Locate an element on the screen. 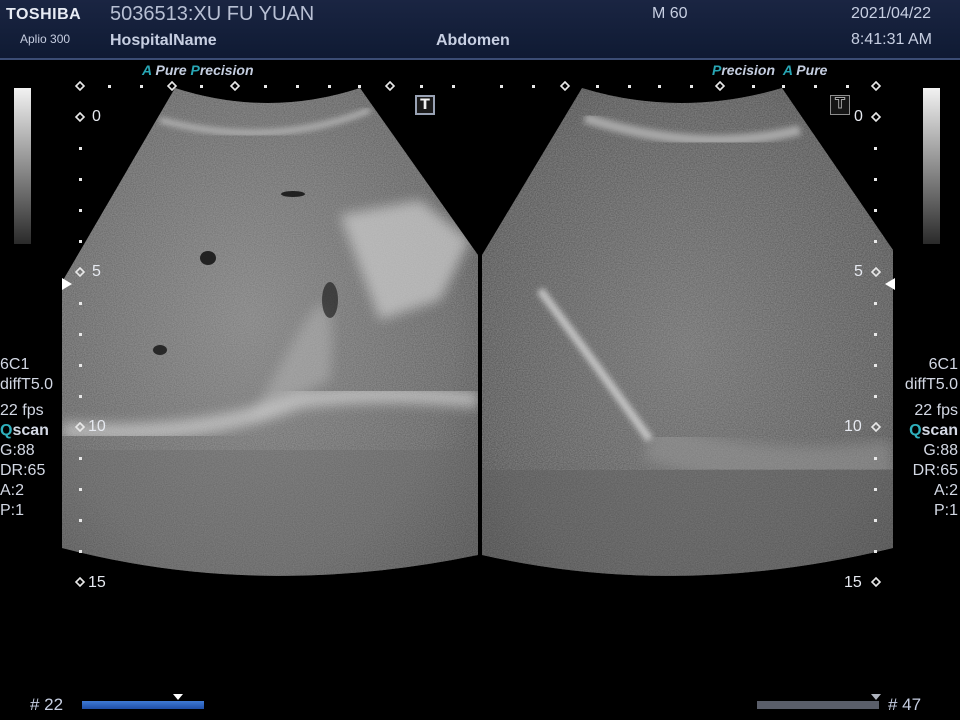 The height and width of the screenshot is (720, 960). right-depth-label-15: 15 is located at coordinates (853, 582).